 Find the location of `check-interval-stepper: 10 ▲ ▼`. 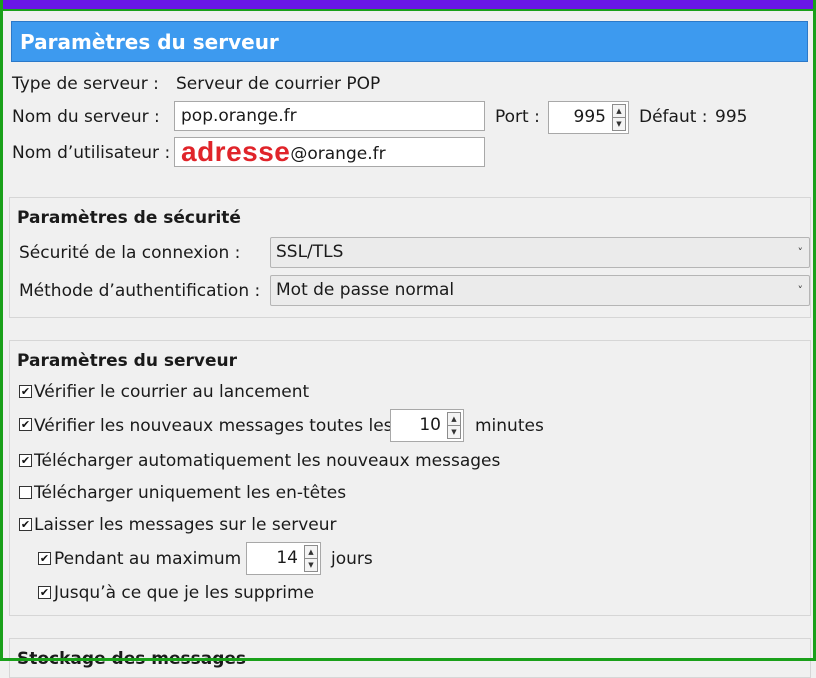

check-interval-stepper: 10 ▲ ▼ is located at coordinates (427, 425).